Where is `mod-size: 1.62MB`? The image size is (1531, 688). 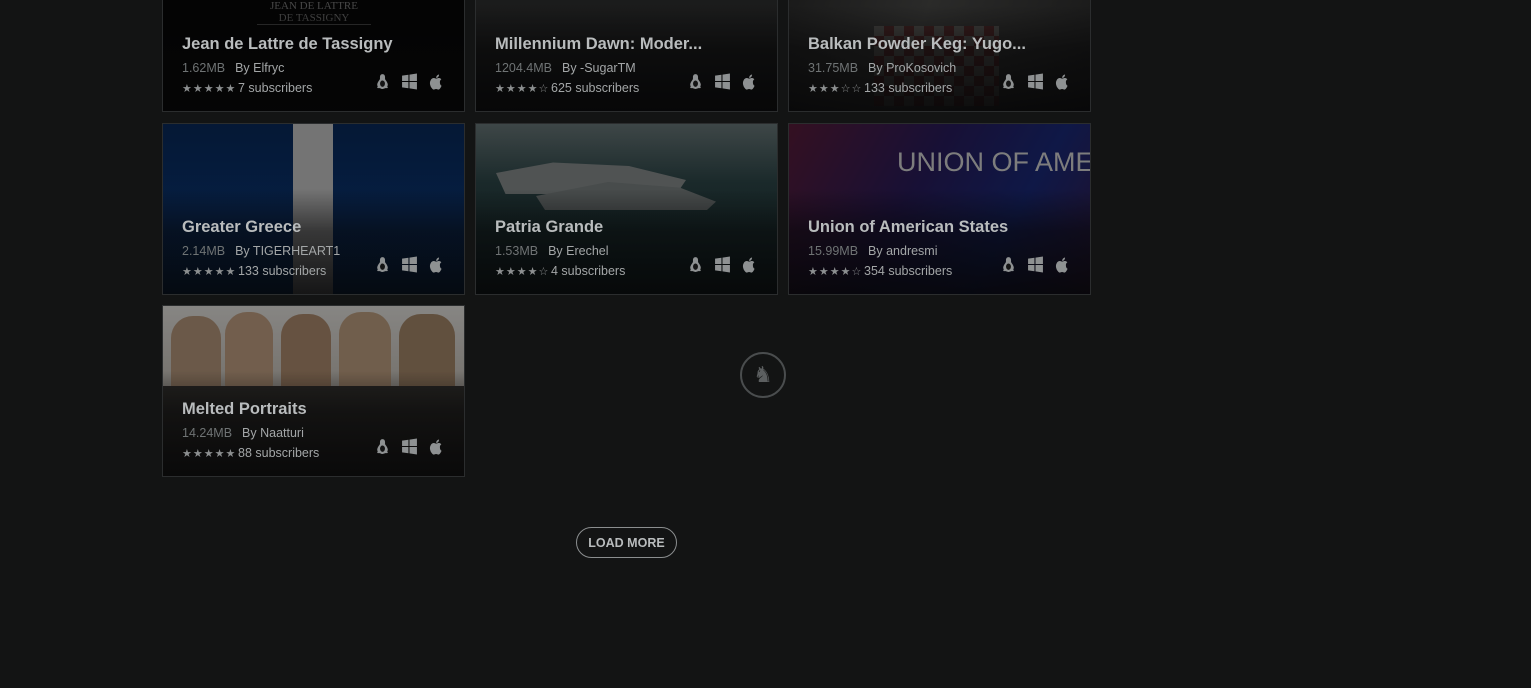
mod-size: 1.62MB is located at coordinates (204, 68).